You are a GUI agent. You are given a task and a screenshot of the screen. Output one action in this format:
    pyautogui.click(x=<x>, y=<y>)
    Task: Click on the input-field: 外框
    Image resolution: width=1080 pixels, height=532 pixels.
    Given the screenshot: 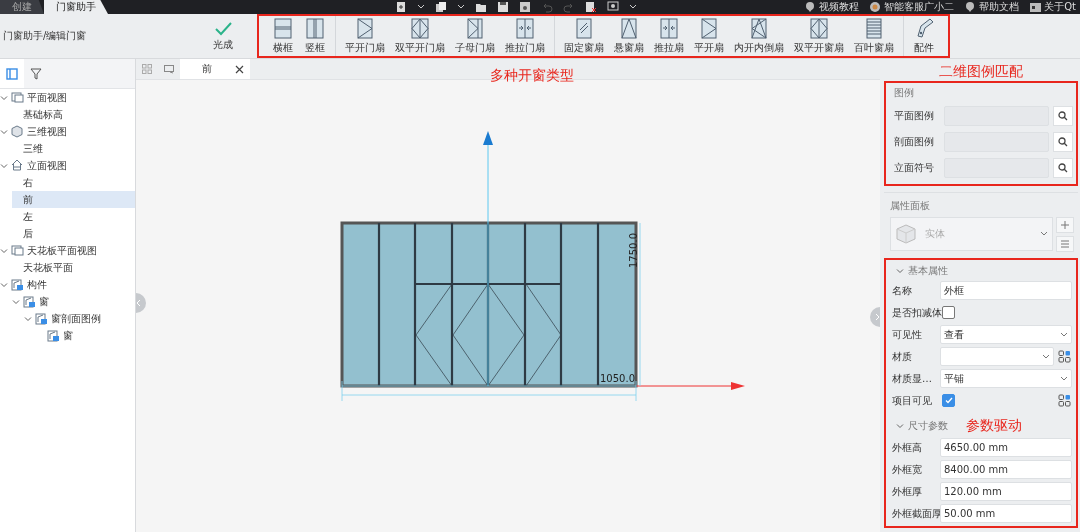 What is the action you would take?
    pyautogui.click(x=1006, y=290)
    